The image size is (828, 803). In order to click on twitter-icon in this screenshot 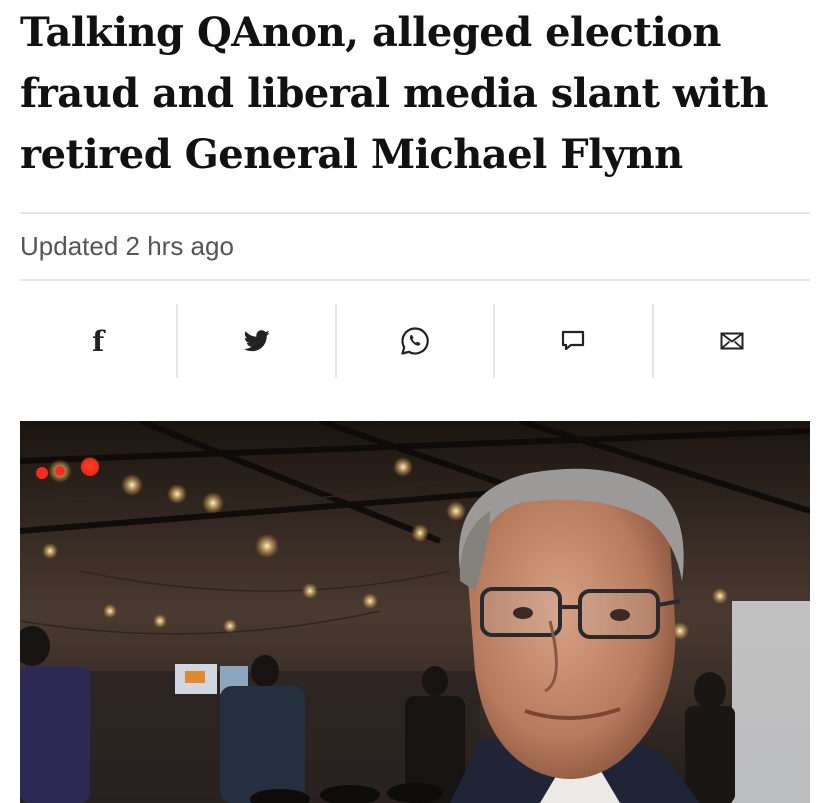, I will do `click(256, 341)`.